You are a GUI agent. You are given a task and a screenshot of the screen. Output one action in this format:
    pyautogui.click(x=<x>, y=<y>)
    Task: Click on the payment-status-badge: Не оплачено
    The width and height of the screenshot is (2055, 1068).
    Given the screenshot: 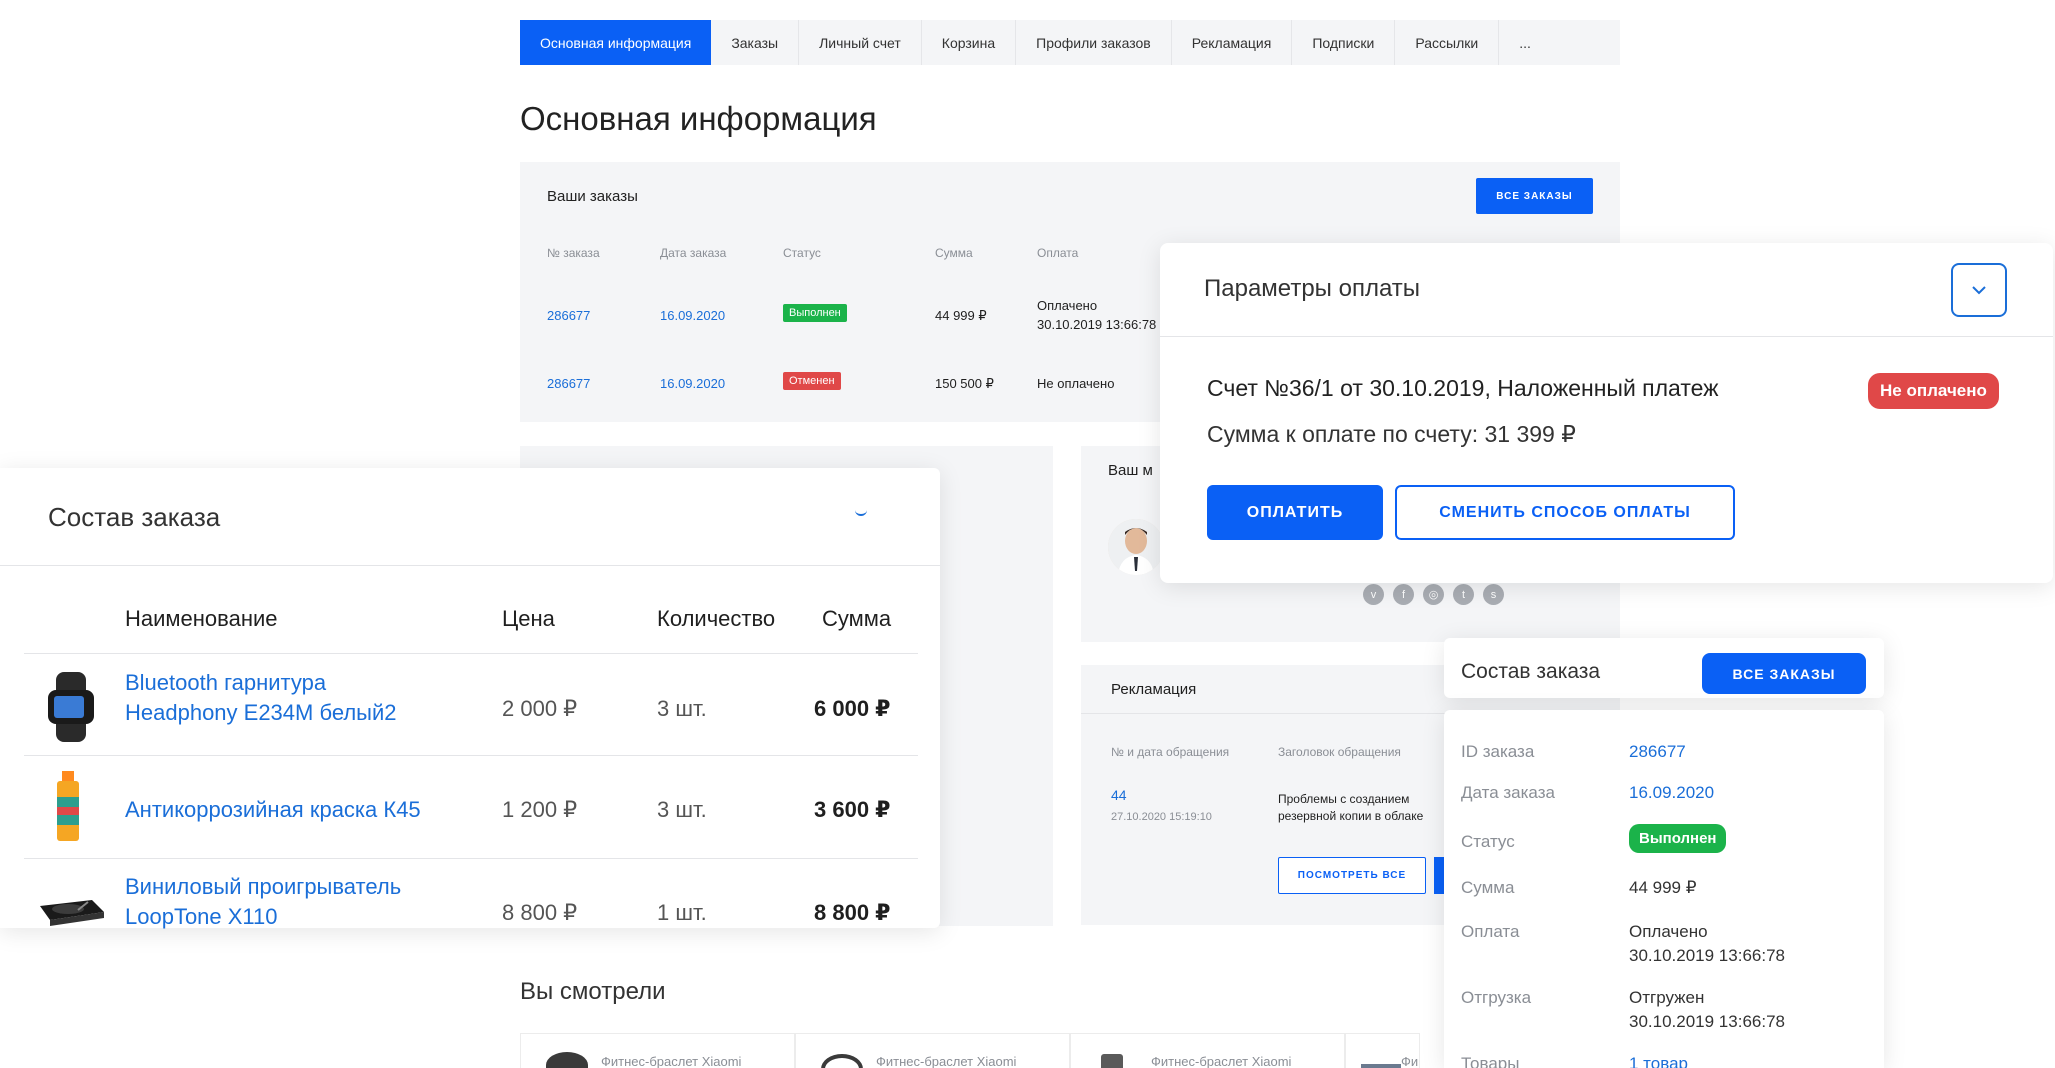 What is the action you would take?
    pyautogui.click(x=1933, y=391)
    